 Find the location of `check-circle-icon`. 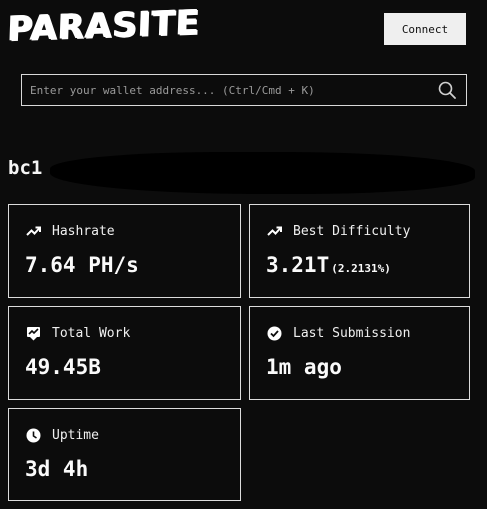

check-circle-icon is located at coordinates (274, 333).